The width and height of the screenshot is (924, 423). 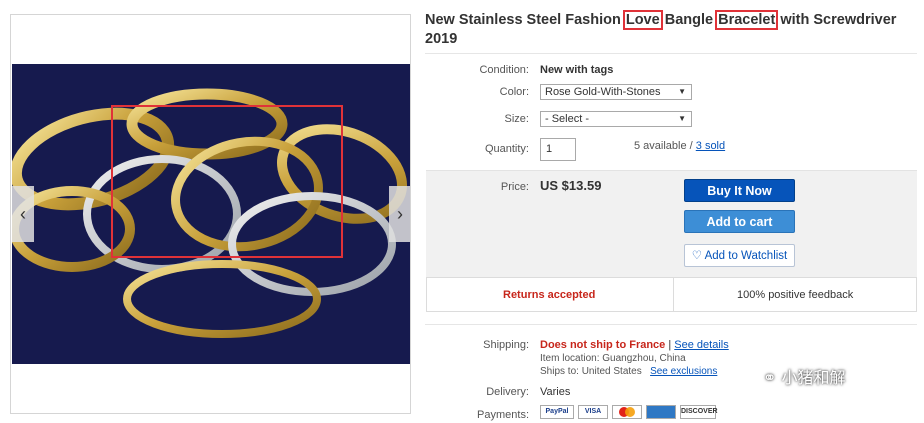 What do you see at coordinates (642, 20) in the screenshot?
I see `title-highlight-love: Love` at bounding box center [642, 20].